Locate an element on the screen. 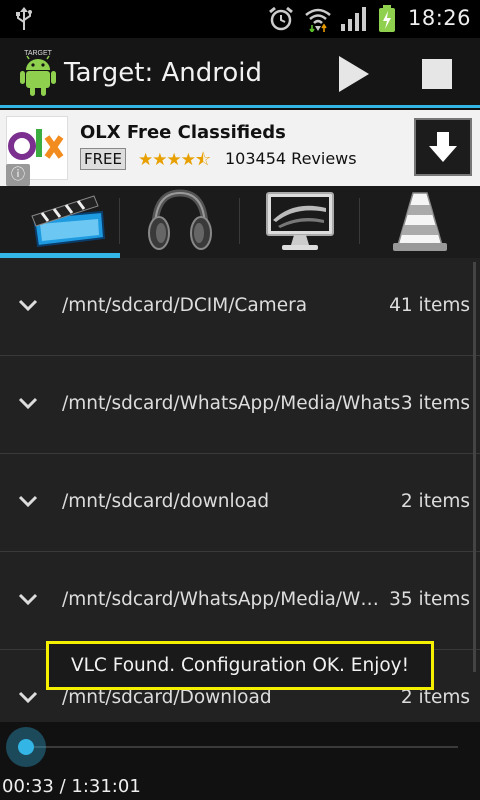 Image resolution: width=480 pixels, height=800 pixels. seek-thumb is located at coordinates (26, 747).